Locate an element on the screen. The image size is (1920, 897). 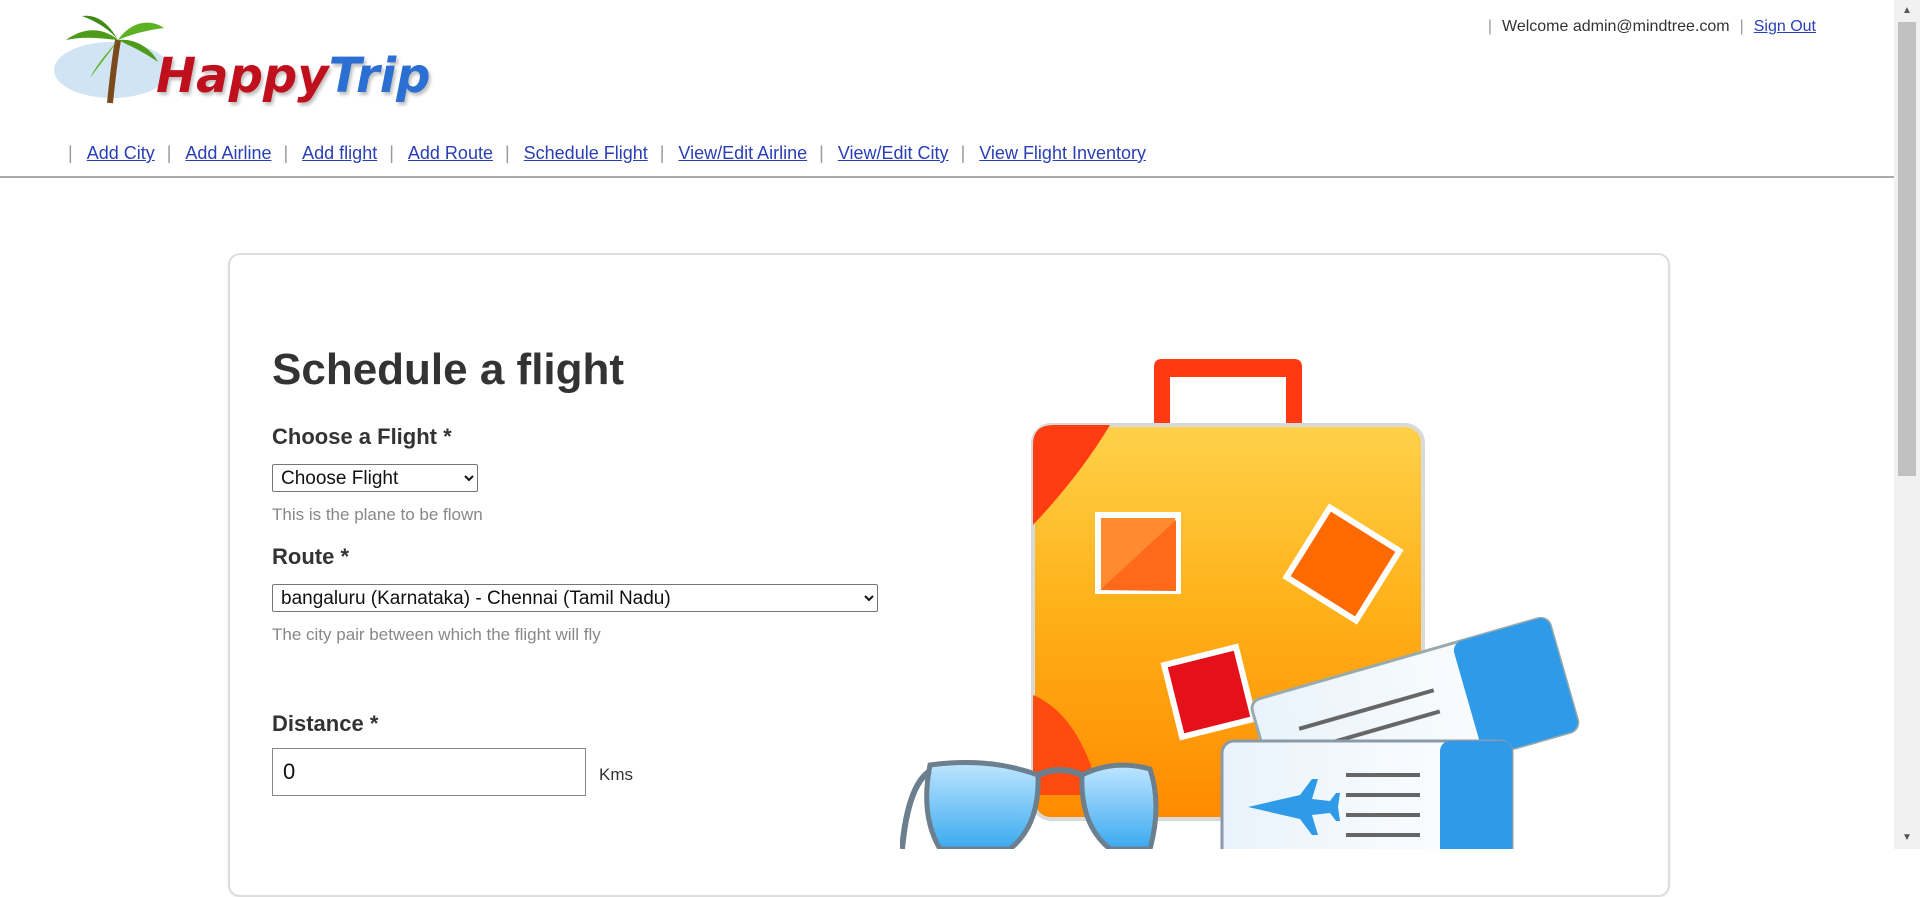
nav-view-flight-inventory: View Flight Inventory is located at coordinates (1062, 153).